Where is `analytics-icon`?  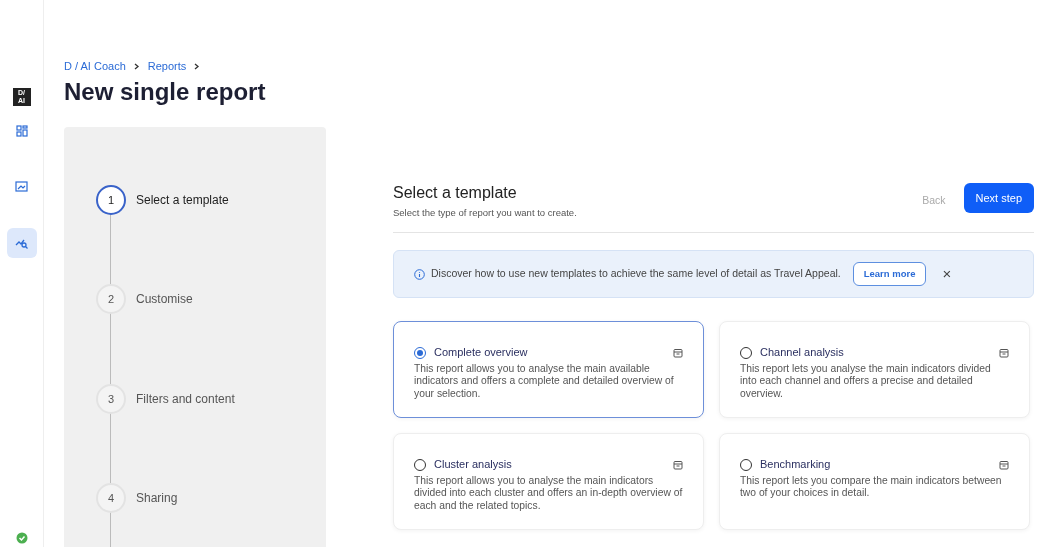
analytics-icon is located at coordinates (21, 243).